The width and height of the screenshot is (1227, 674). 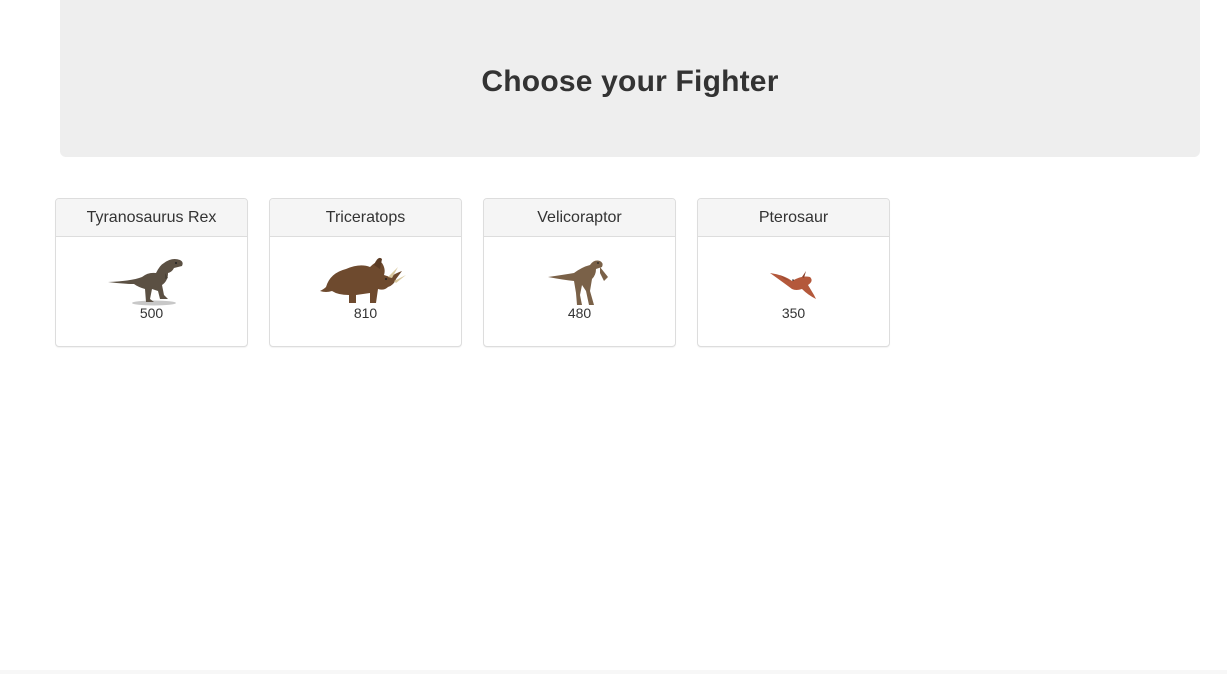 I want to click on fighter-name: Pterosaur, so click(x=793, y=218).